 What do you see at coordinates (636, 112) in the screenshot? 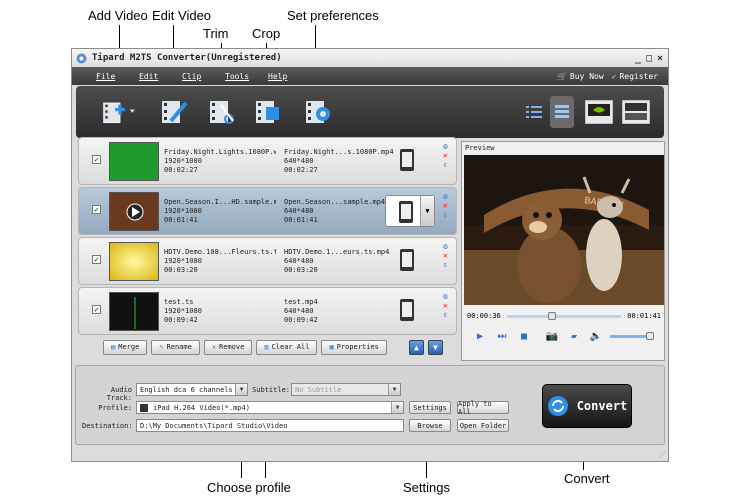
I see `amd-button` at bounding box center [636, 112].